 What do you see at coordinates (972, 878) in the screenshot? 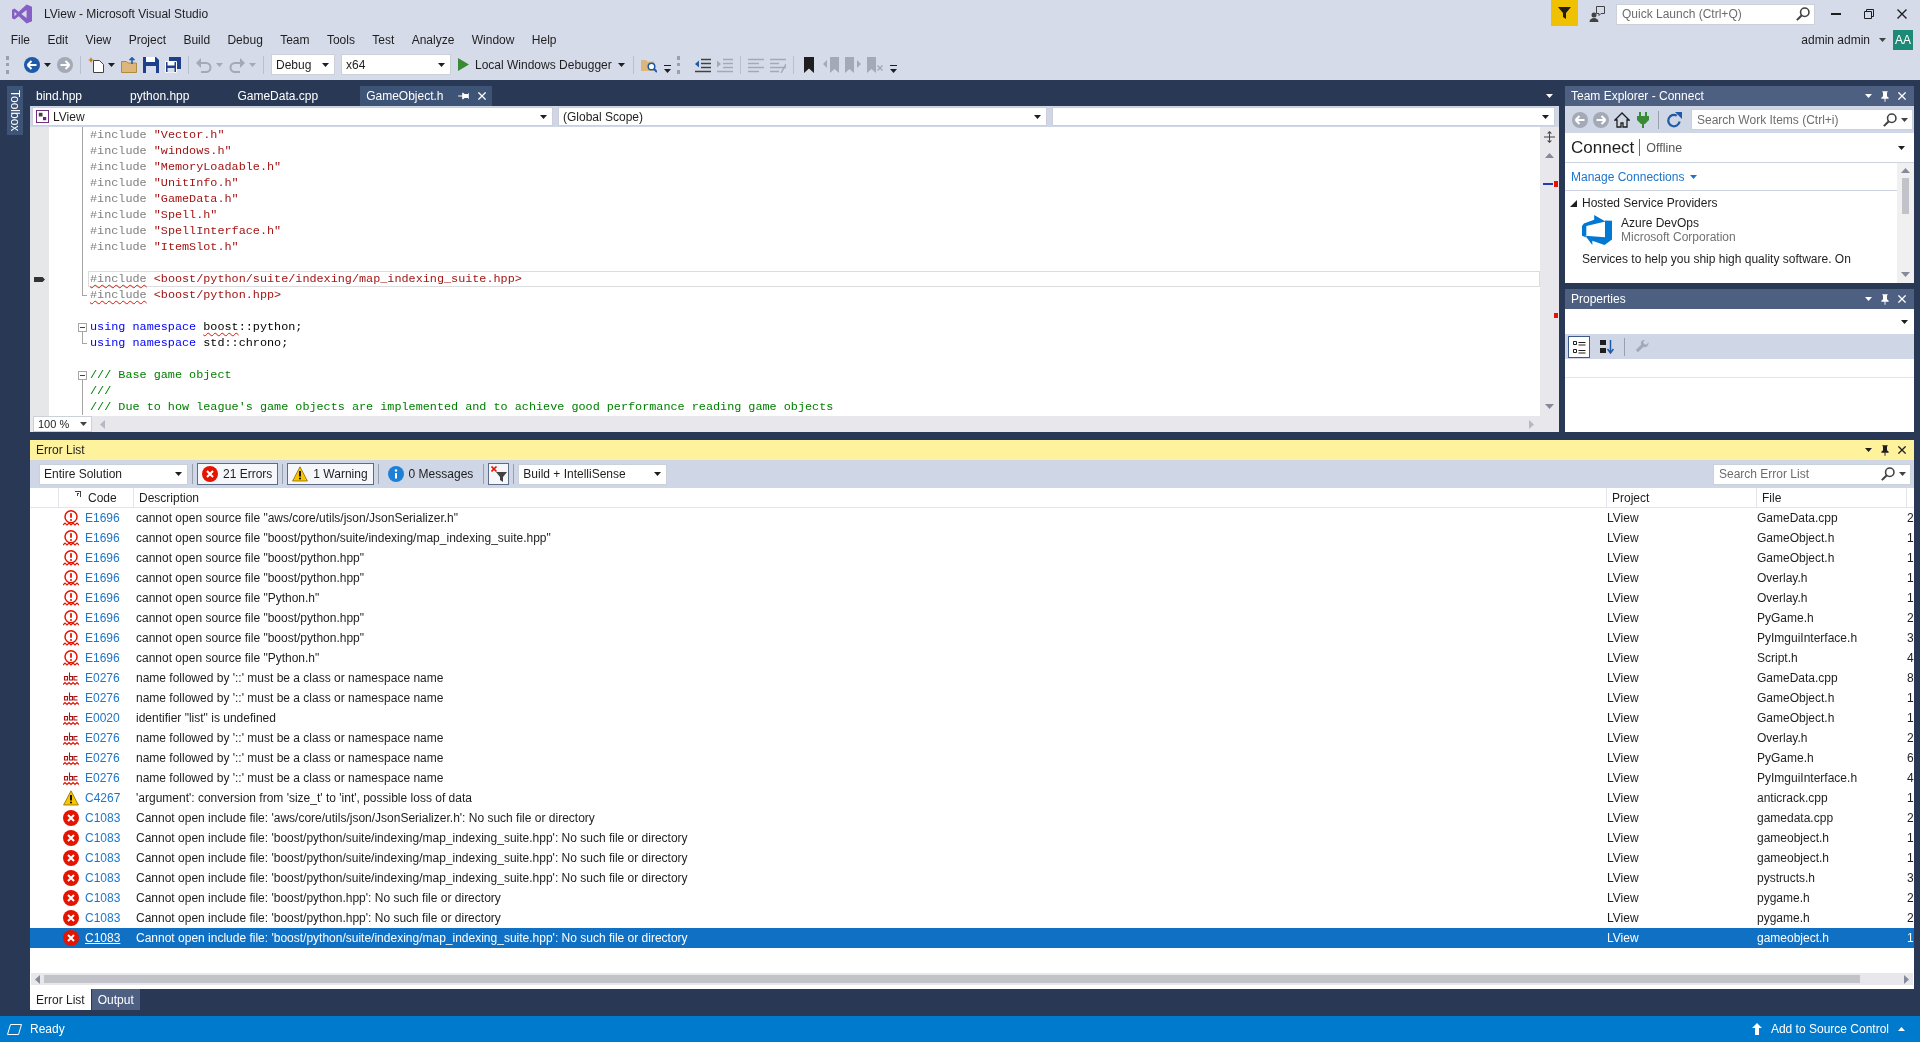
I see `table-row: C1083 Cannot open include file: 'boost/python/suite/indexing/map_indexing_suite.hpp': No such file or directory LView pystructs.h 3` at bounding box center [972, 878].